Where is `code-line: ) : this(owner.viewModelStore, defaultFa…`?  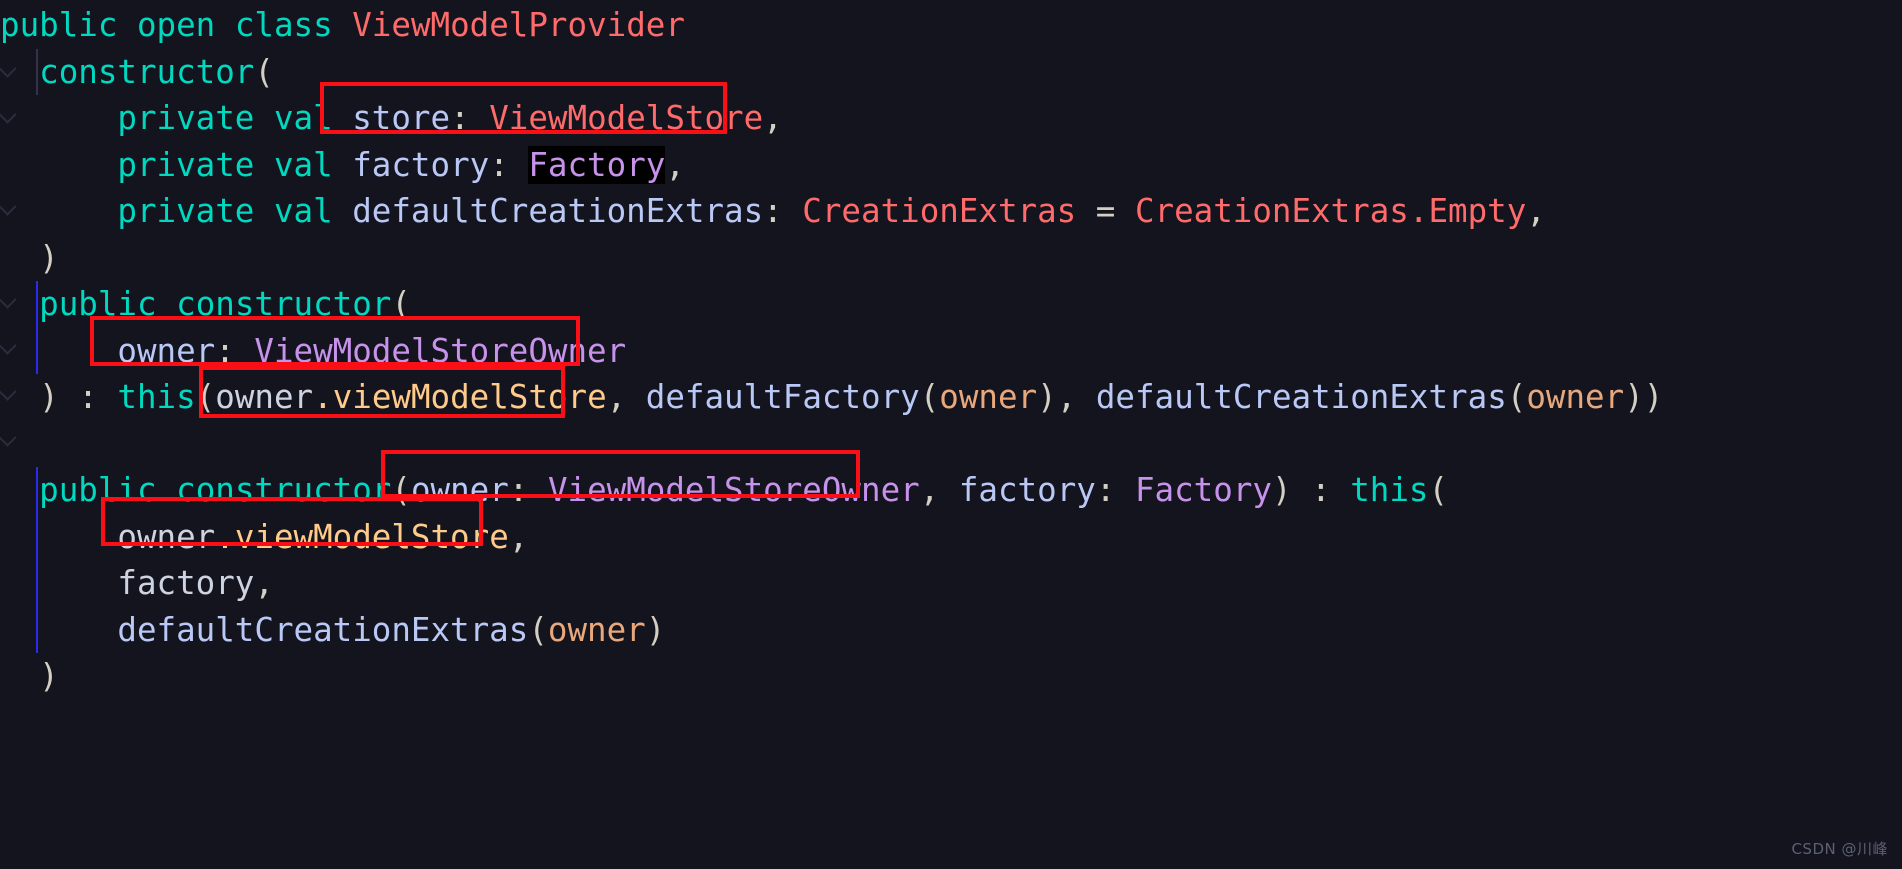 code-line: ) : this(owner.viewModelStore, defaultFa… is located at coordinates (951, 397).